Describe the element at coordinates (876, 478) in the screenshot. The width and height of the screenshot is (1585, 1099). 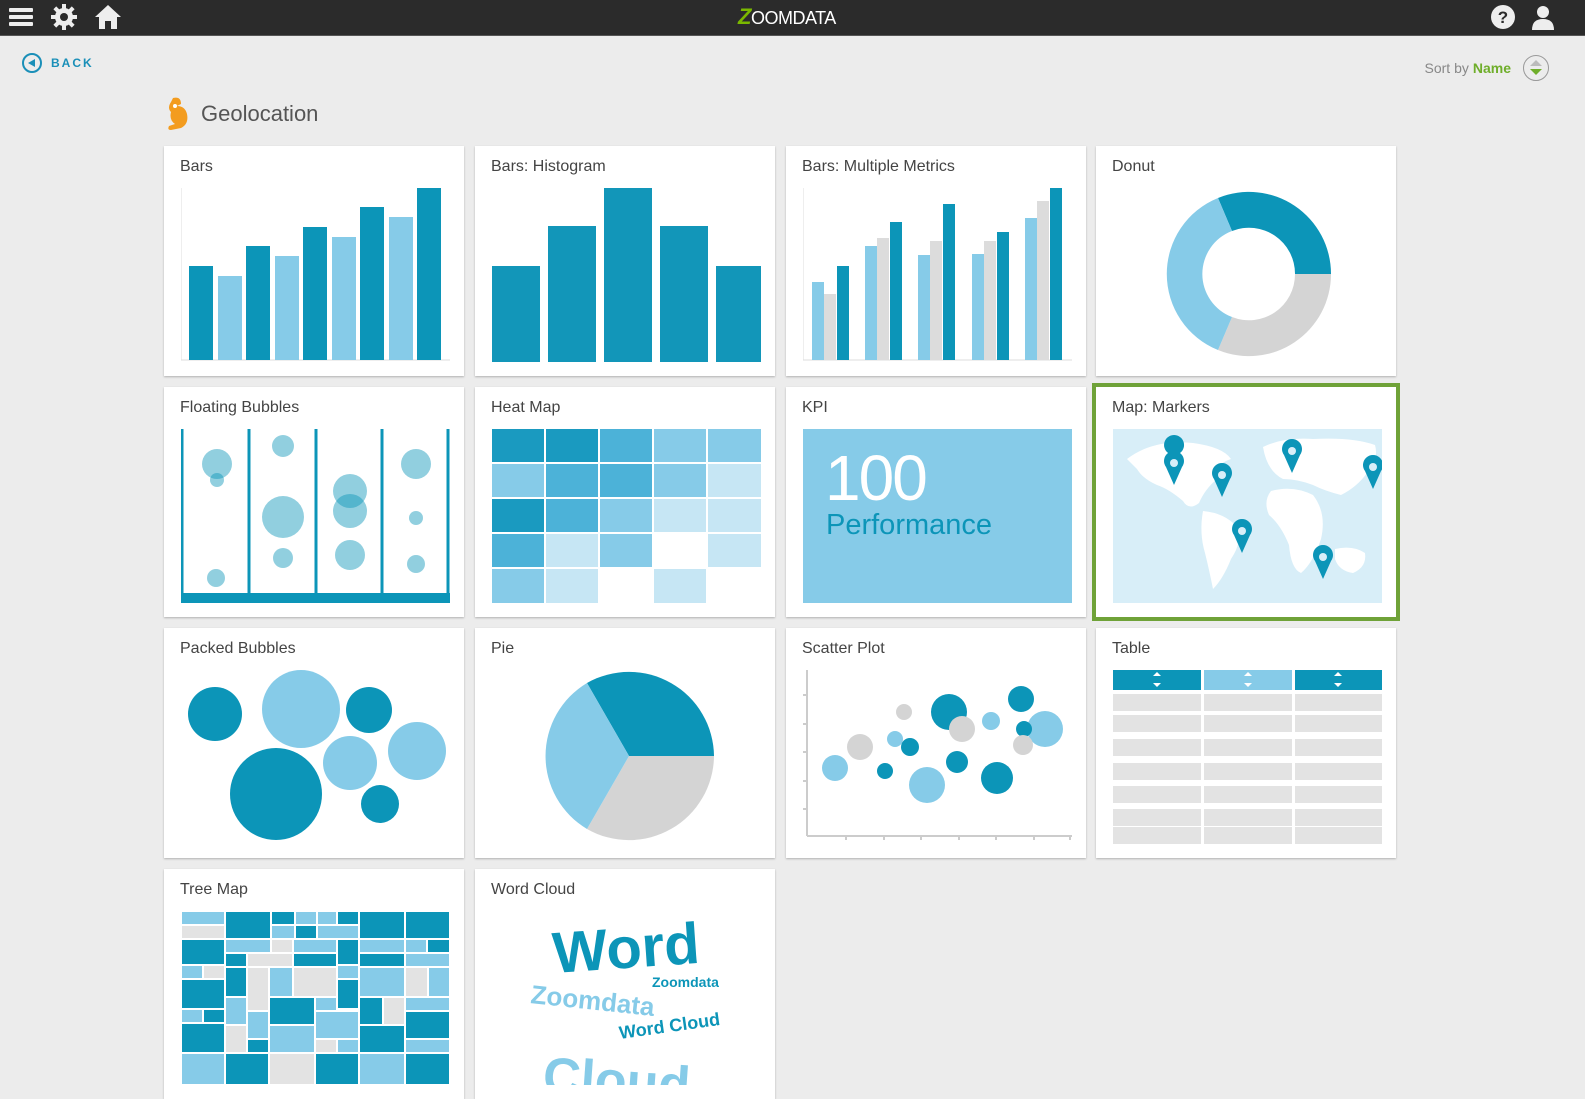
I see `kpi-value: 100` at that location.